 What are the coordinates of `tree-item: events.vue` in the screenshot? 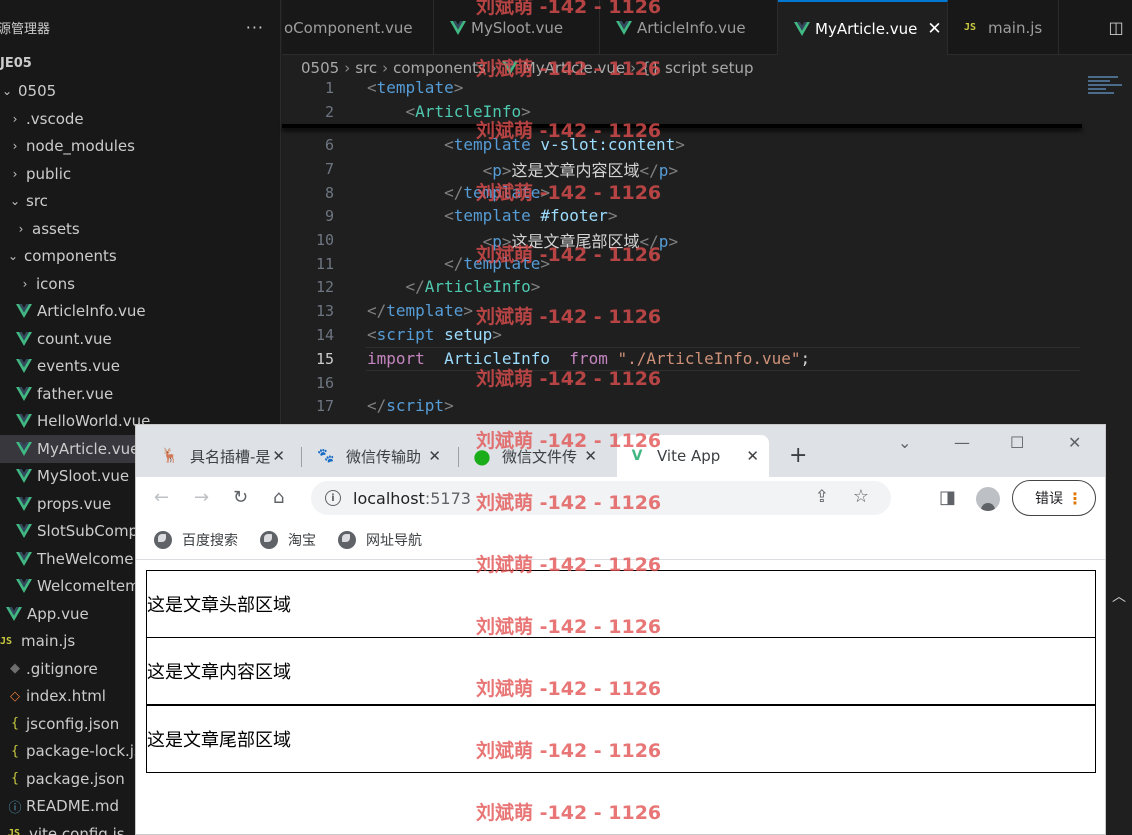 It's located at (140, 367).